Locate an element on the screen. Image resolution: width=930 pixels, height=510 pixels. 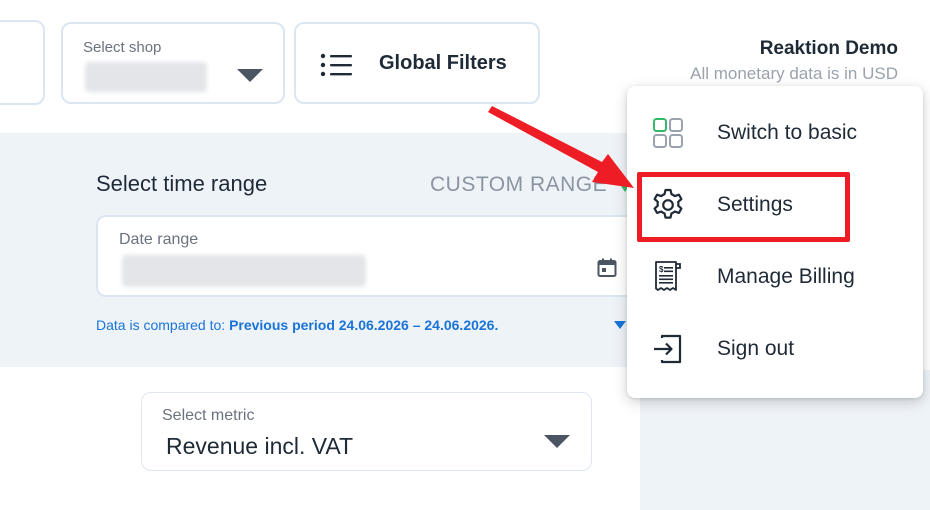
comparison-period: Previous period 24.06.2026 – 24.06.2026. is located at coordinates (363, 325).